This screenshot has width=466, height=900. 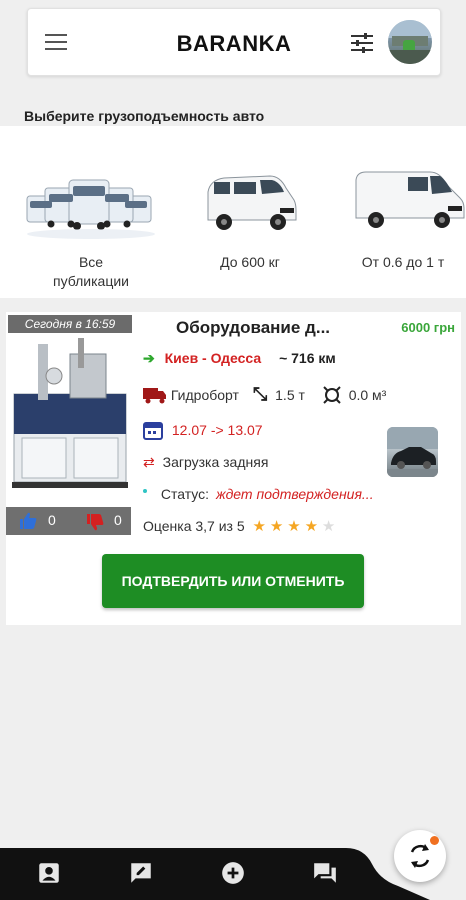 I want to click on category-label: От 0.6 до 1 т, so click(x=403, y=262).